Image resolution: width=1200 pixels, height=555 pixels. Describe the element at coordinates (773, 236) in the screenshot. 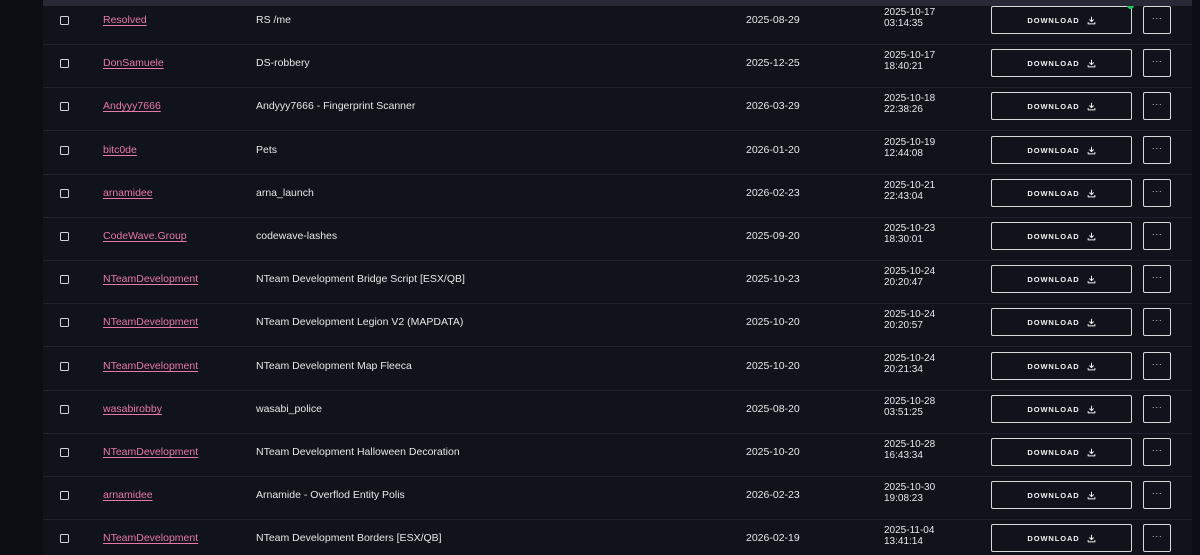

I see `expiry-date: 2025-09-20` at that location.